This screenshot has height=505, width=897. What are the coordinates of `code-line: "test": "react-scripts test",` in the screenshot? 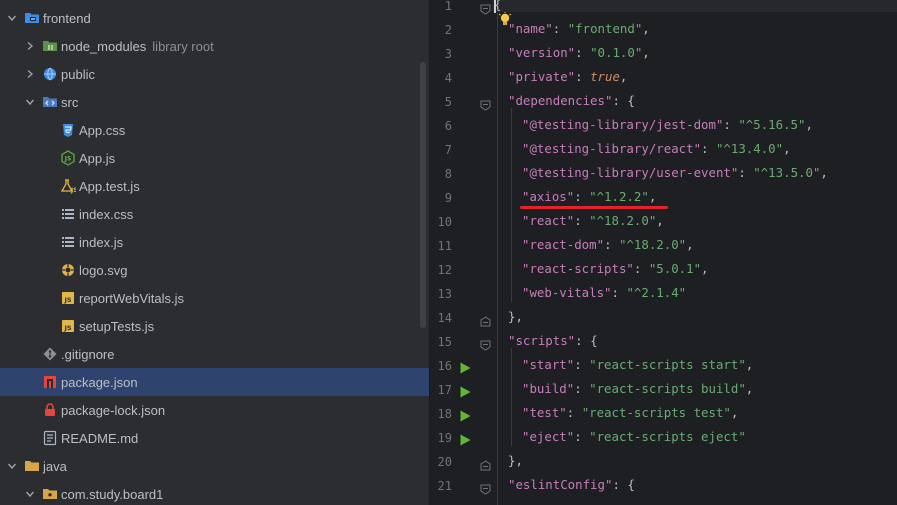 It's located at (630, 413).